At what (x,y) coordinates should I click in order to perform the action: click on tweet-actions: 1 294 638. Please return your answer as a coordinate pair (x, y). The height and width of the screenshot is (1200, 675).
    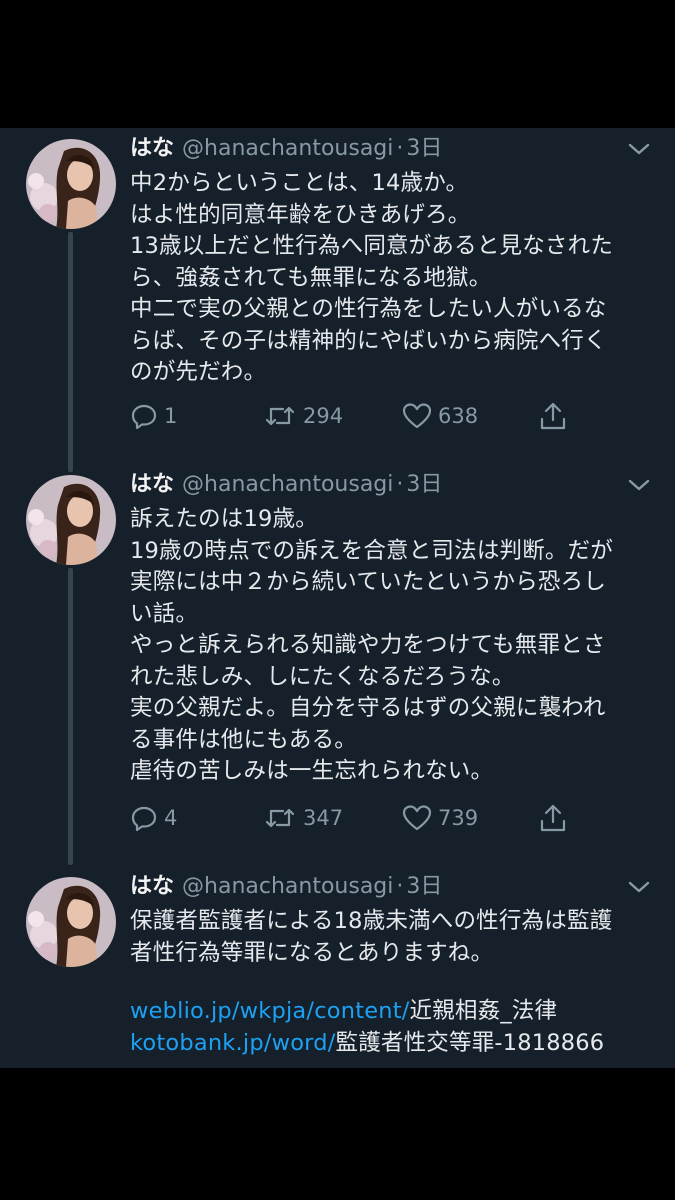
    Looking at the image, I should click on (360, 416).